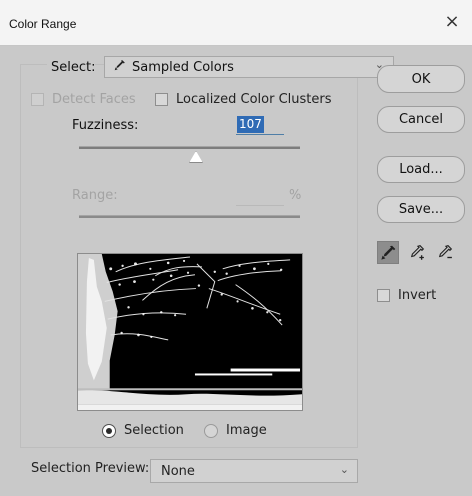  Describe the element at coordinates (421, 119) in the screenshot. I see `cancel-button: Cancel` at that location.